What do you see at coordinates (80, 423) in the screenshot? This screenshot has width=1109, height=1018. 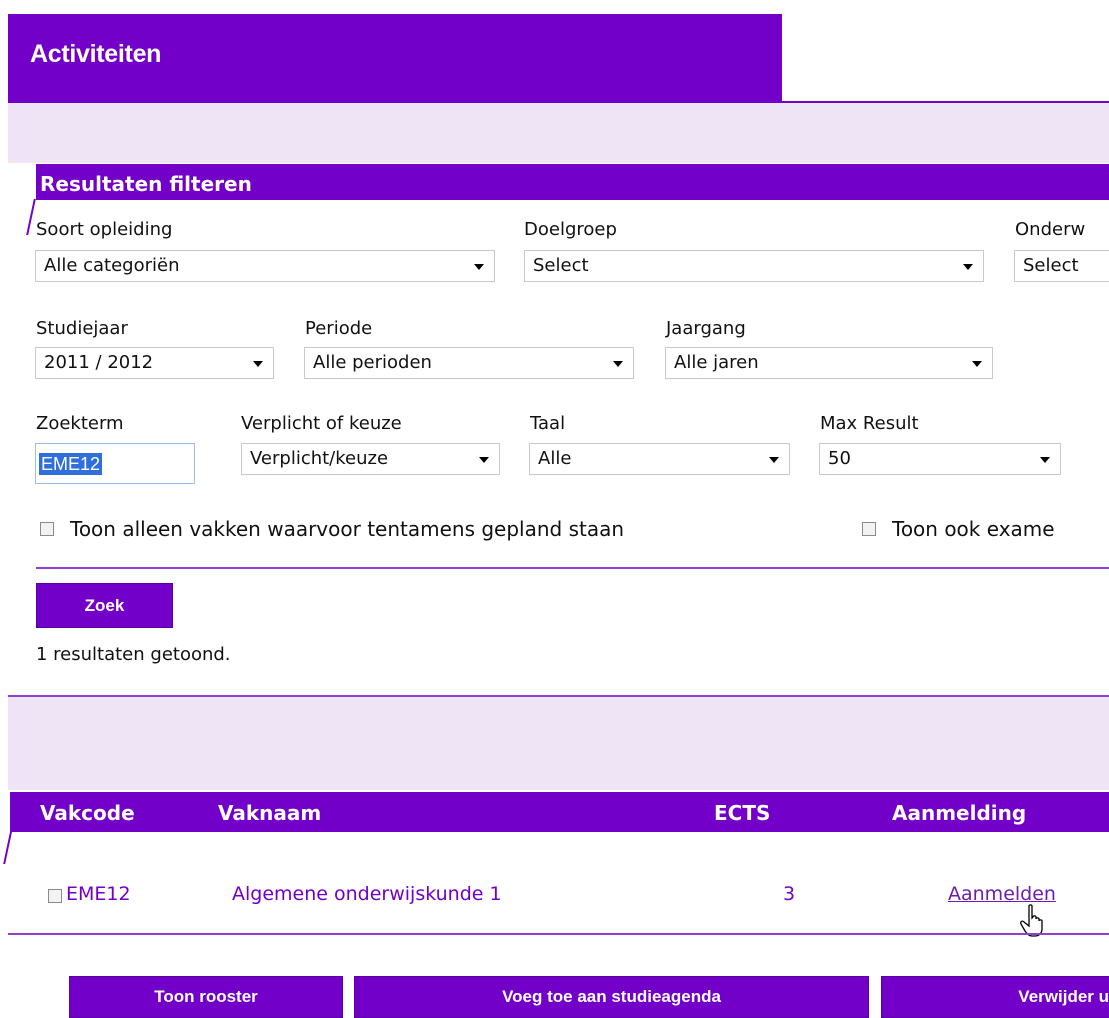 I see `zoekterm-label: Zoekterm` at bounding box center [80, 423].